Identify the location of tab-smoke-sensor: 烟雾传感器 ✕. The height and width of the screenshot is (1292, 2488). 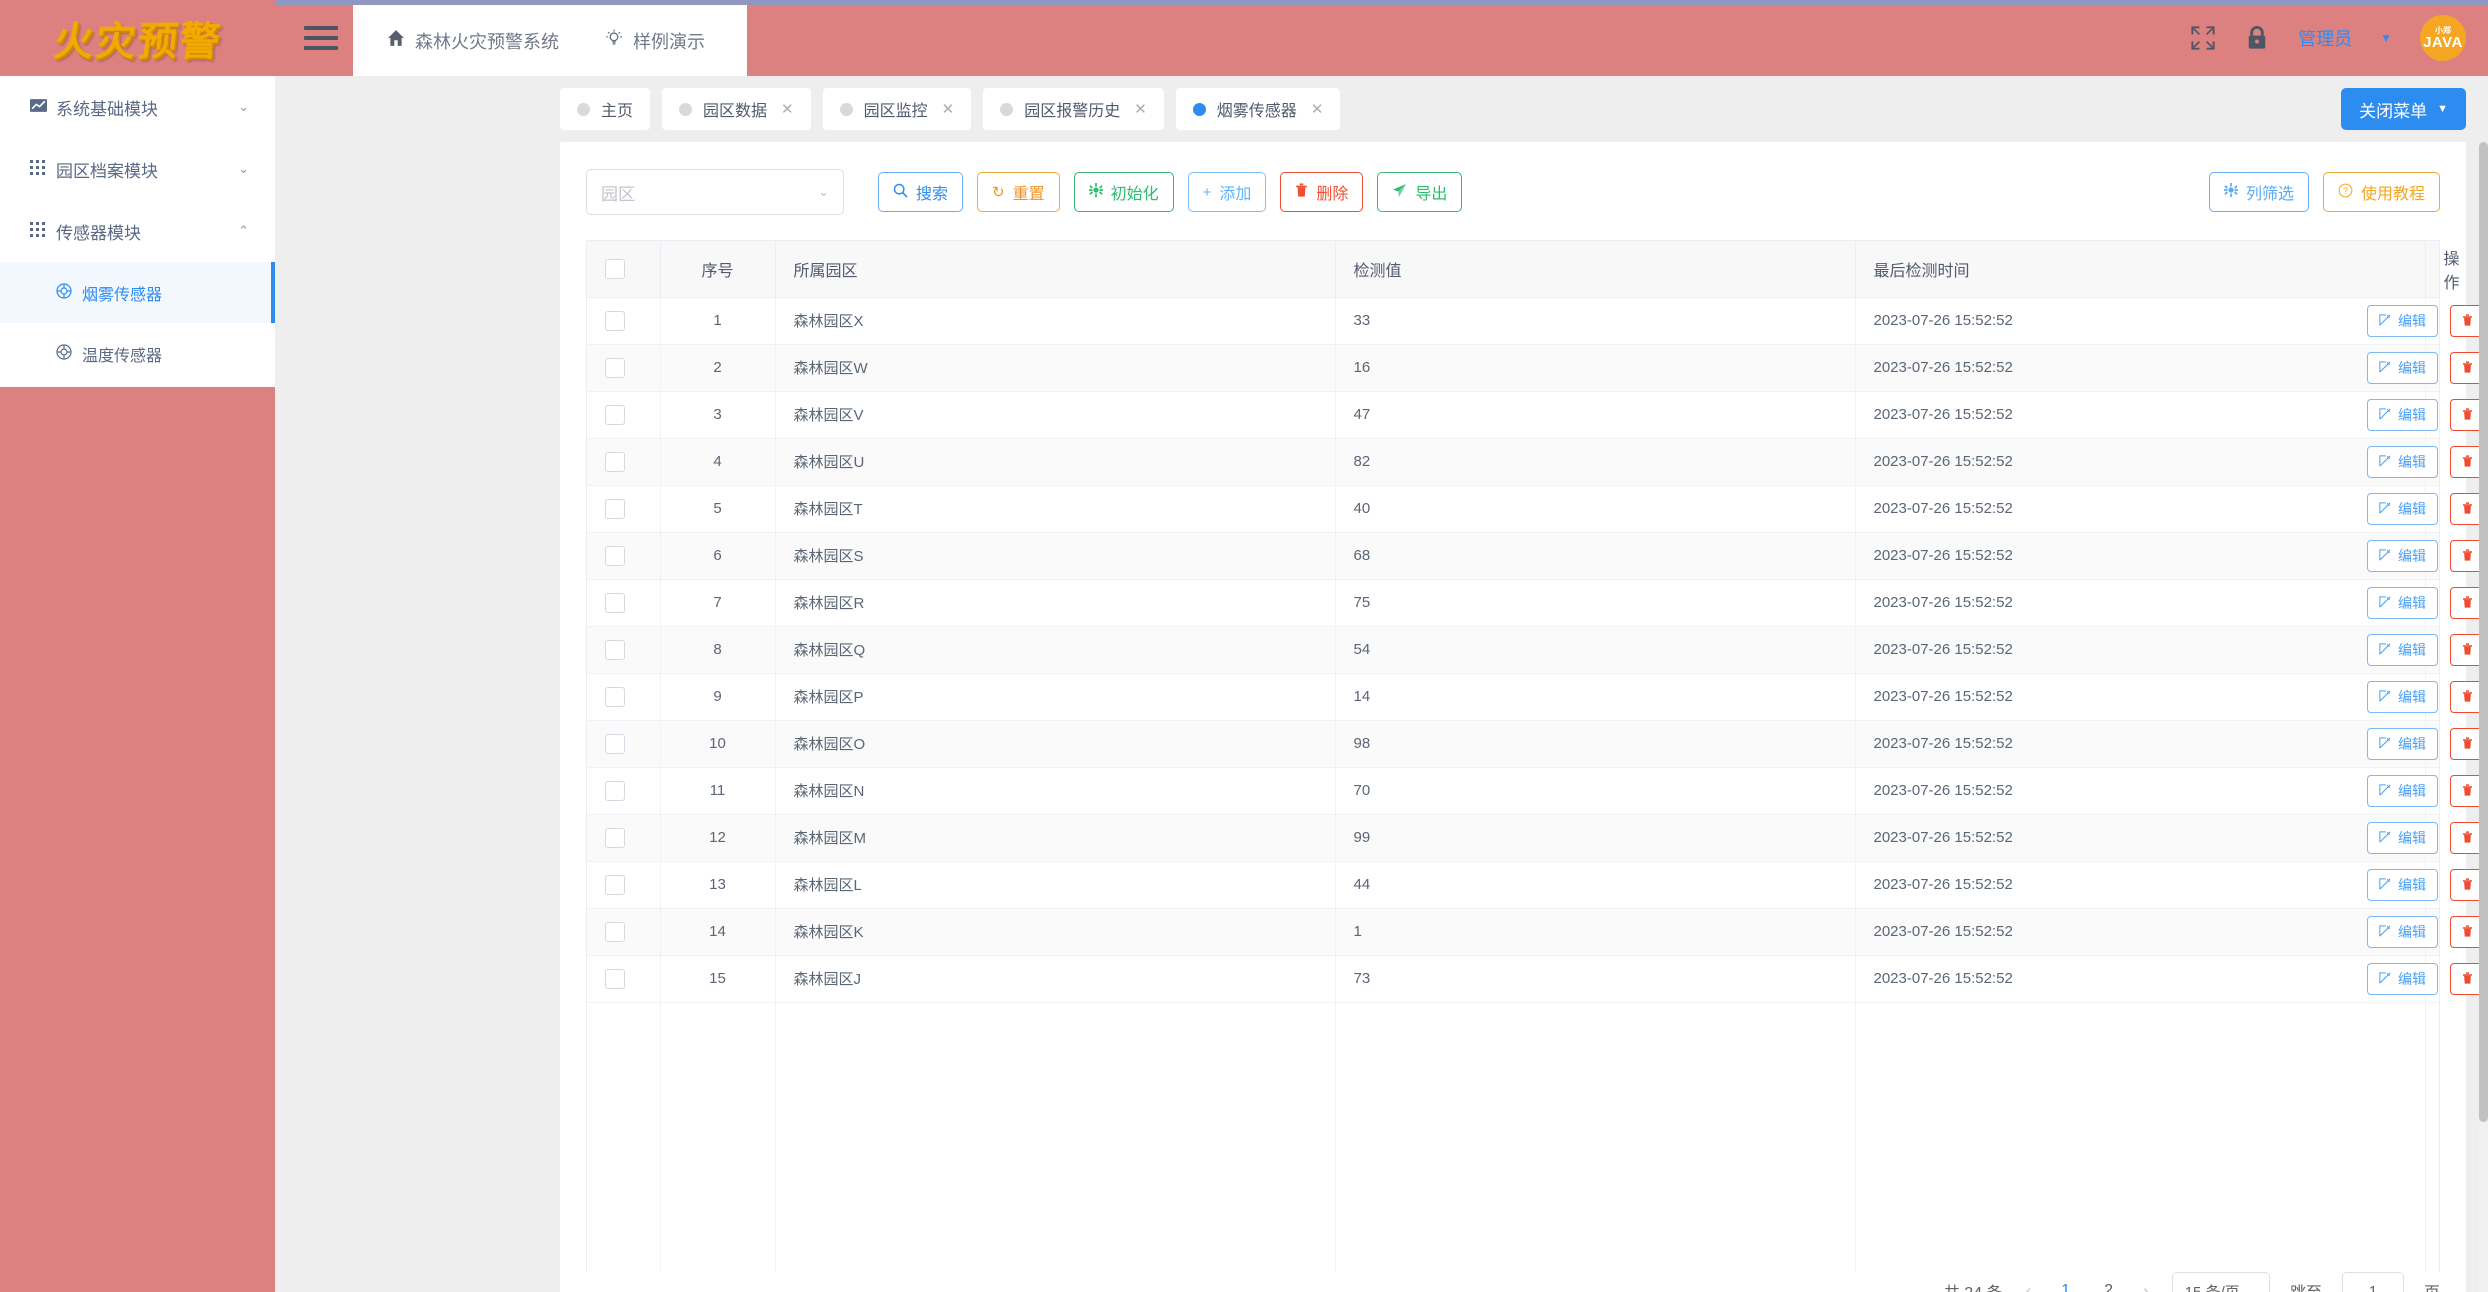
(1258, 109).